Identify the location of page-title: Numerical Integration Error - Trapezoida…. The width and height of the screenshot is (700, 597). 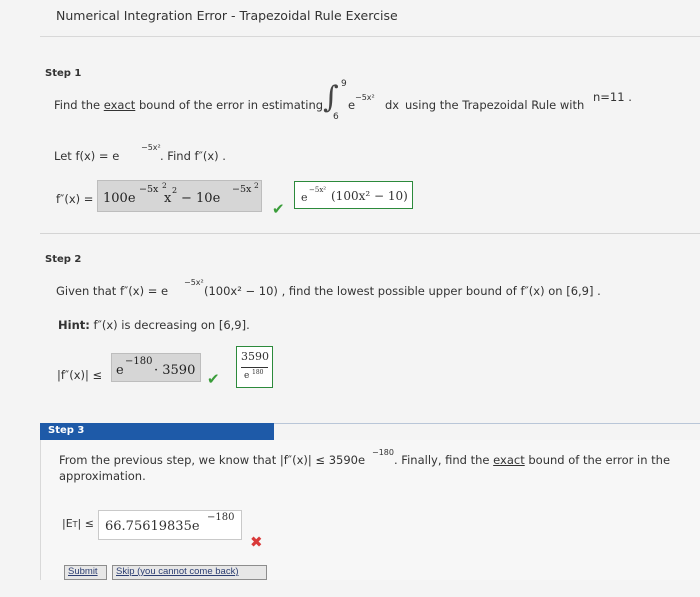
(227, 15).